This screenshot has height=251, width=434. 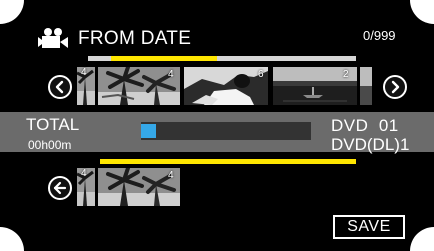 What do you see at coordinates (53, 38) in the screenshot?
I see `video-camera-icon` at bounding box center [53, 38].